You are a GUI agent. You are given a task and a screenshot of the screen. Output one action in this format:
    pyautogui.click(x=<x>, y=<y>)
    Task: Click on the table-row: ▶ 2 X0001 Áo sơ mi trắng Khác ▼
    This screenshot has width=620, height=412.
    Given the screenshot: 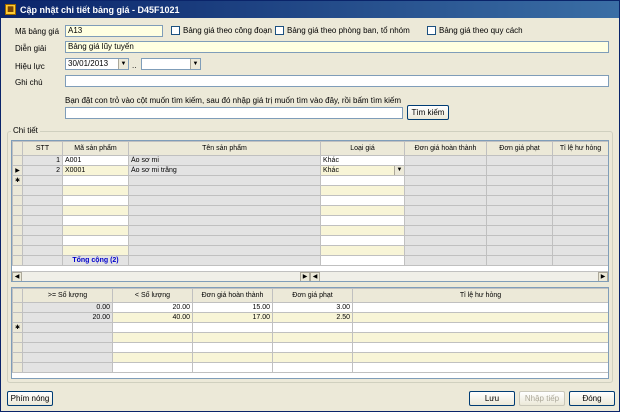 What is the action you would take?
    pyautogui.click(x=310, y=170)
    